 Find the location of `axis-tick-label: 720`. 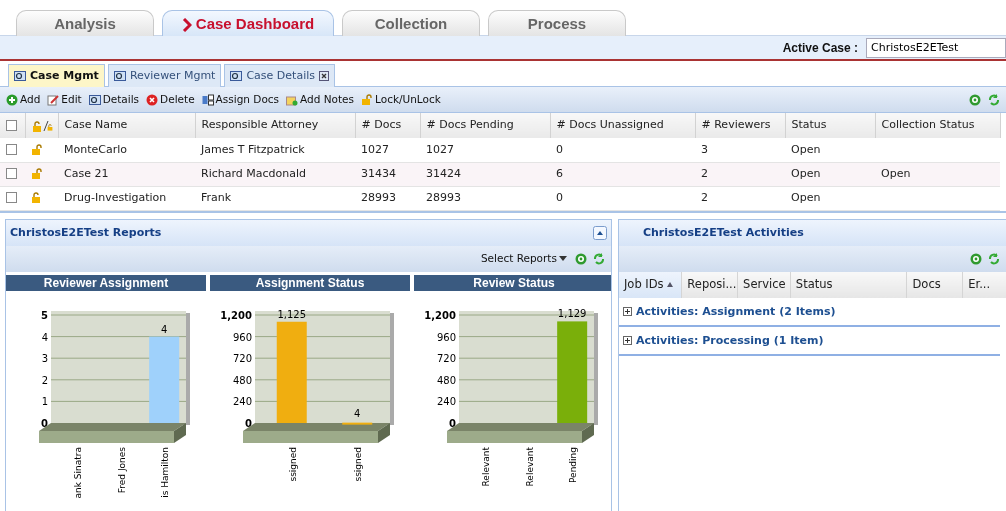

axis-tick-label: 720 is located at coordinates (446, 358).